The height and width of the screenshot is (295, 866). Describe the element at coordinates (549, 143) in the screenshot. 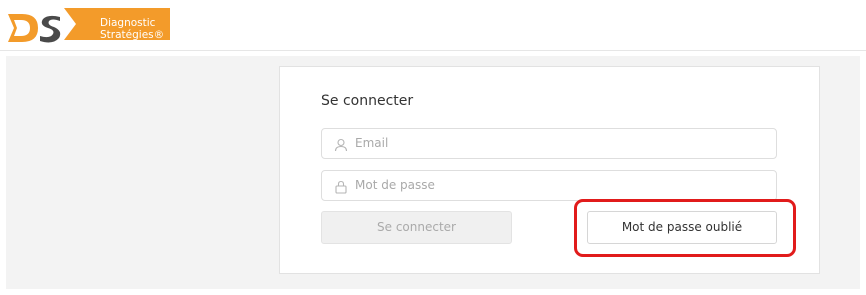

I see `email-field: Email` at that location.